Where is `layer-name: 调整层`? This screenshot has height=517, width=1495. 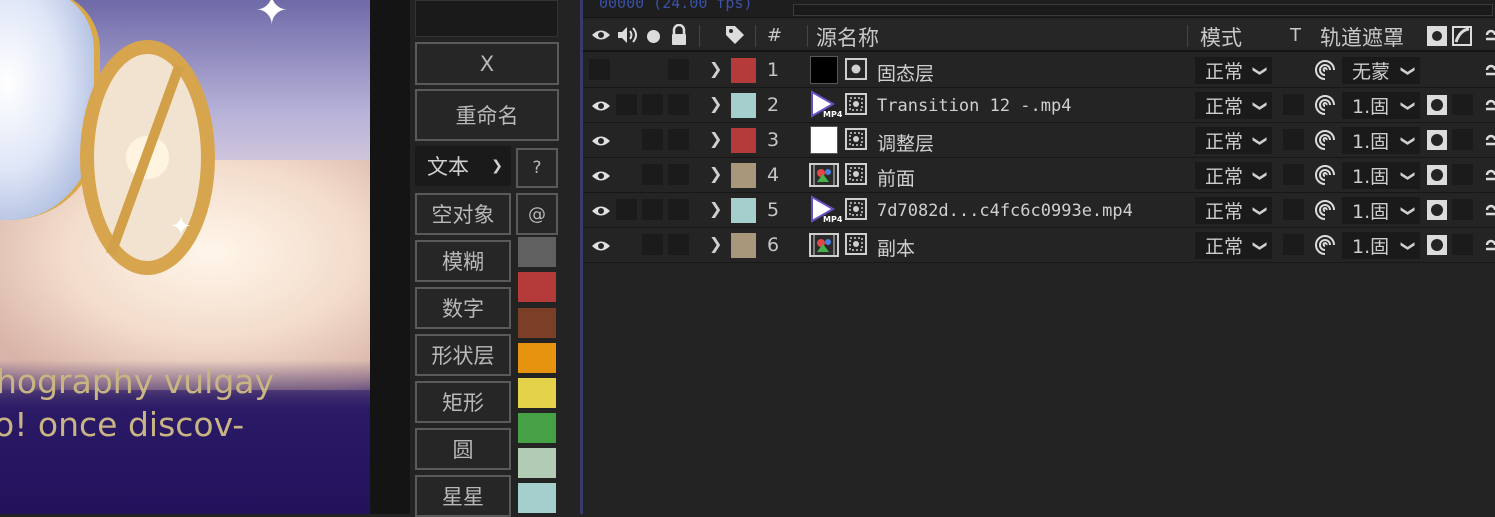 layer-name: 调整层 is located at coordinates (905, 142).